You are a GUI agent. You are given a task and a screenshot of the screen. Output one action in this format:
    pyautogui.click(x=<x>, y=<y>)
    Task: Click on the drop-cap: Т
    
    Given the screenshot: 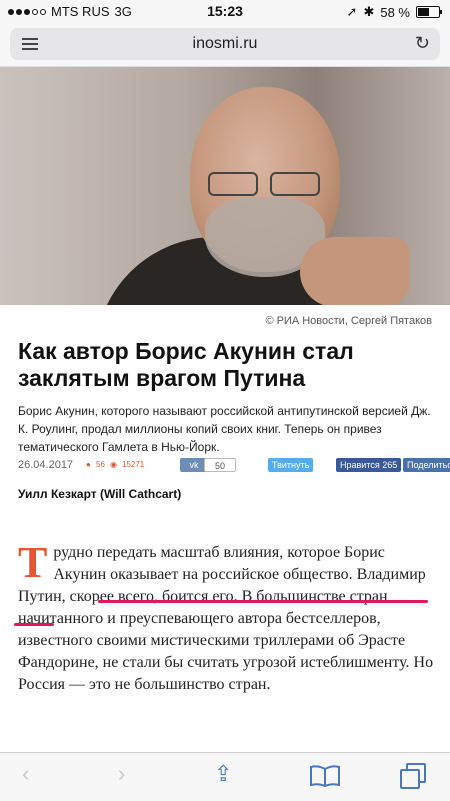 What is the action you would take?
    pyautogui.click(x=33, y=562)
    